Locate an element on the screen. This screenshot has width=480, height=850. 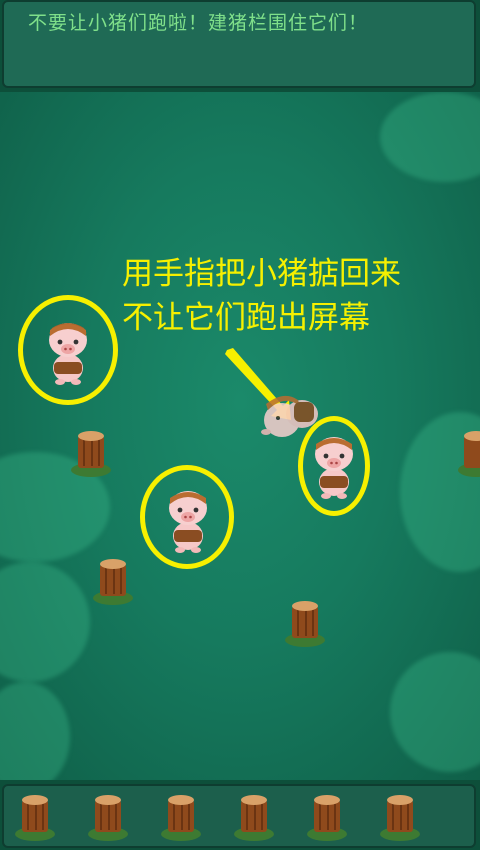
tutorial-callout: 用手指把小猪掂回来 不让它们跑出屏幕 is located at coordinates (261, 296).